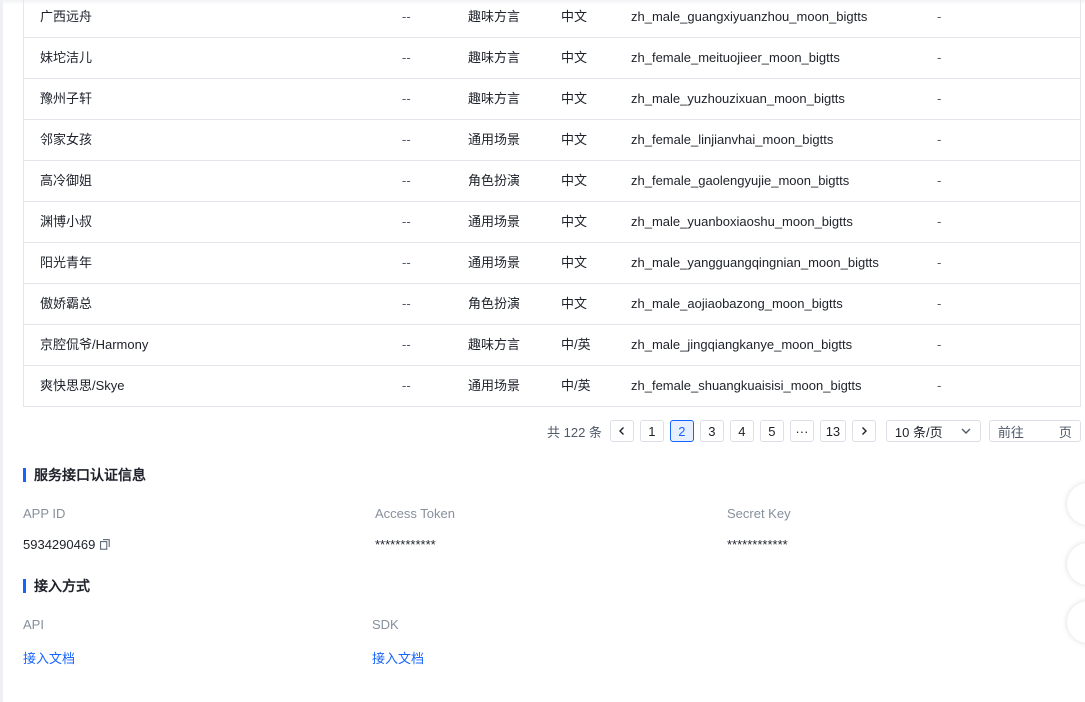 The width and height of the screenshot is (1085, 702). Describe the element at coordinates (651, 431) in the screenshot. I see `page-button-1: 1` at that location.